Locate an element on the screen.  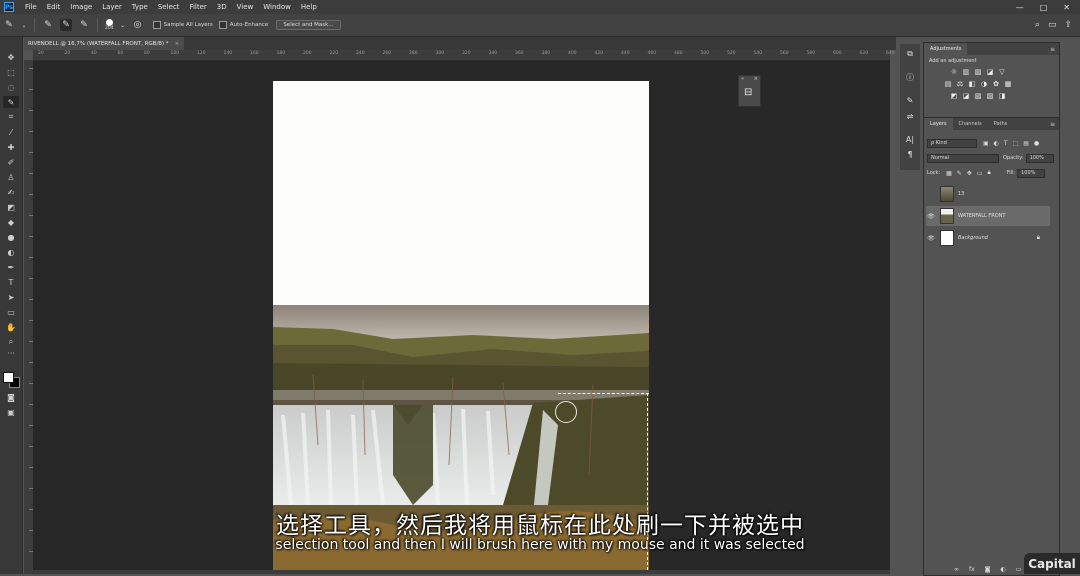
new-group-icon: ▭ is located at coordinates (1019, 569).